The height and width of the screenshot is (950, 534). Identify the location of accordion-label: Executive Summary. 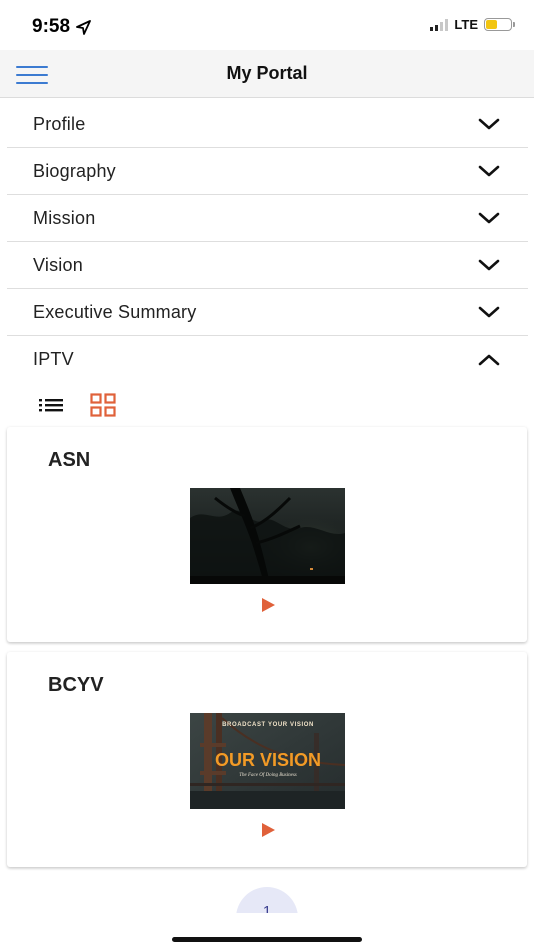
(115, 311).